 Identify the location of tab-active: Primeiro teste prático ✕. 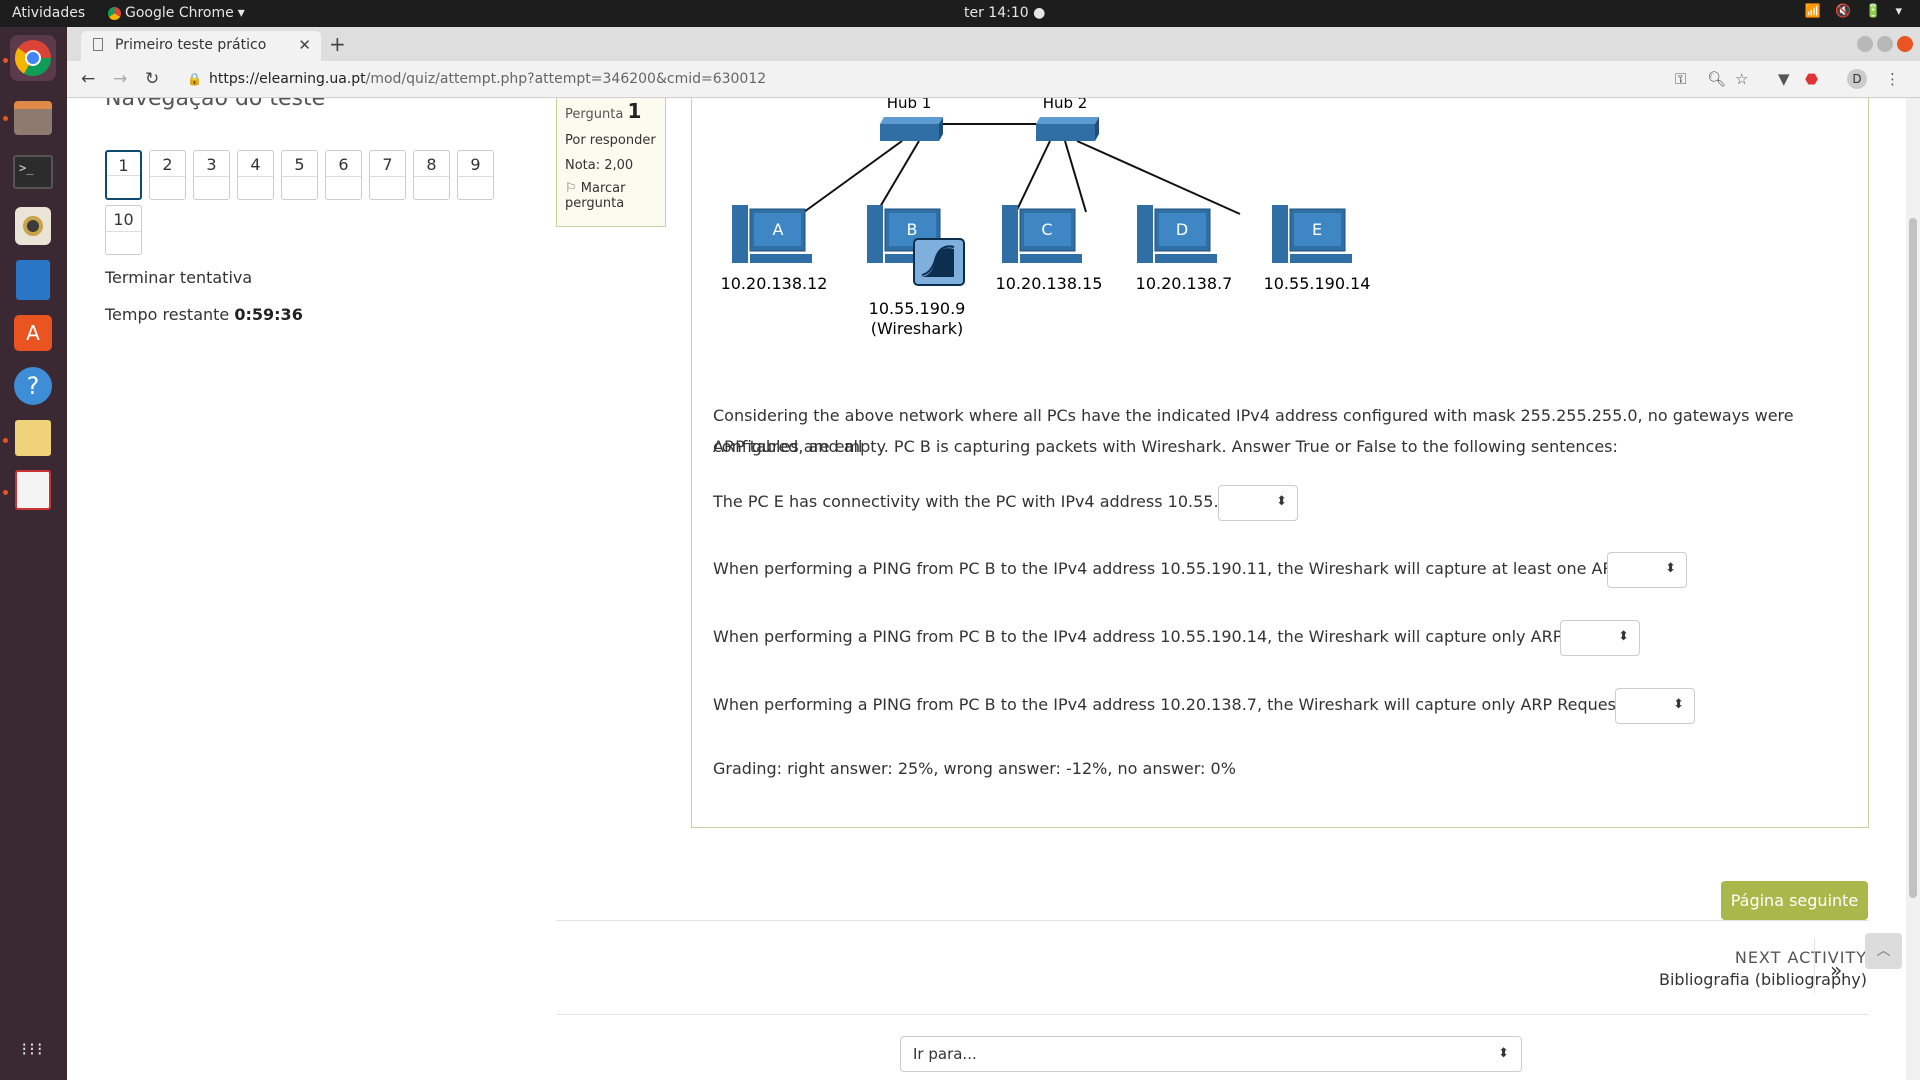
(201, 46).